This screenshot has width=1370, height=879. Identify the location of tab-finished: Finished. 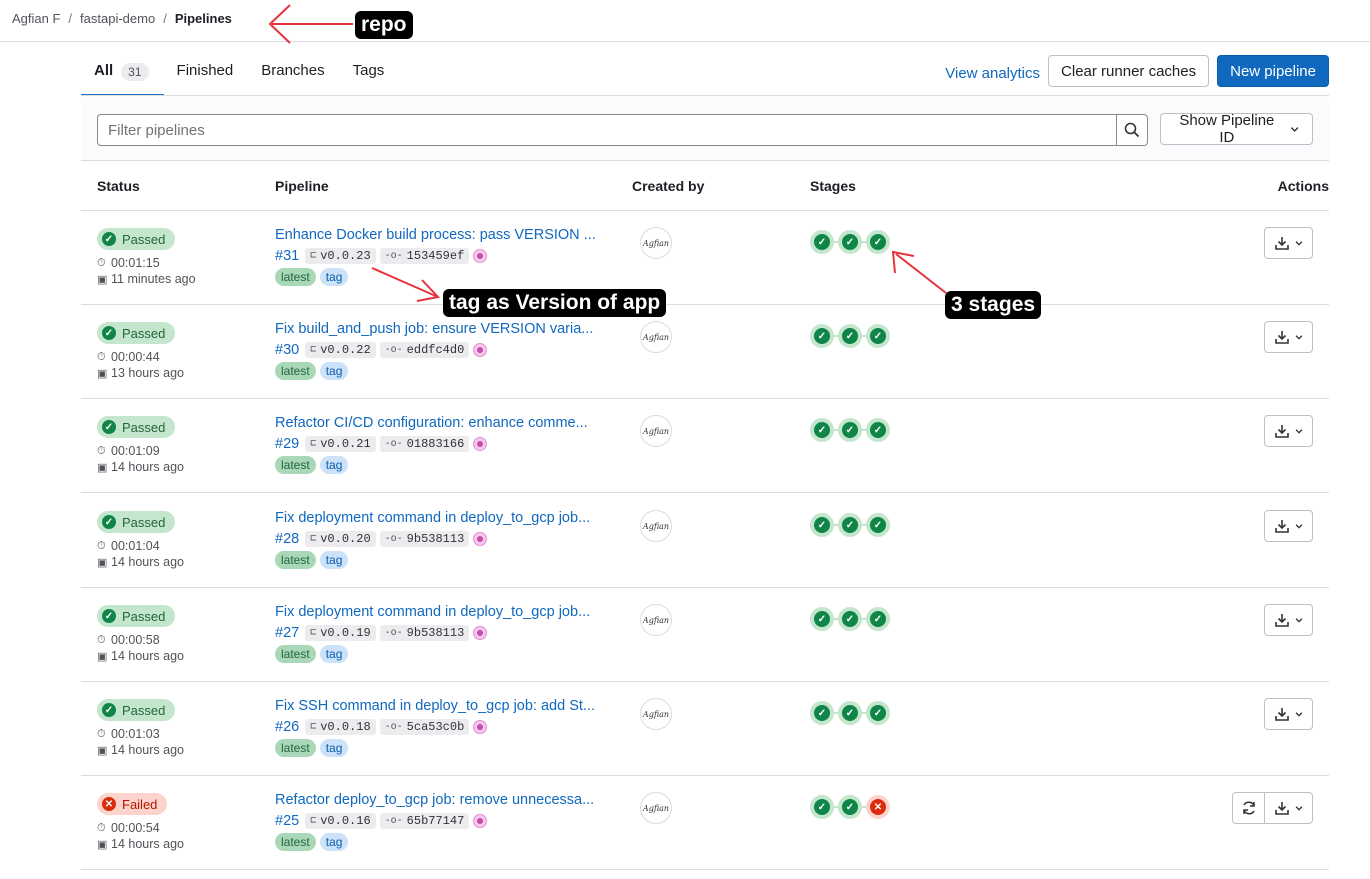
(206, 73).